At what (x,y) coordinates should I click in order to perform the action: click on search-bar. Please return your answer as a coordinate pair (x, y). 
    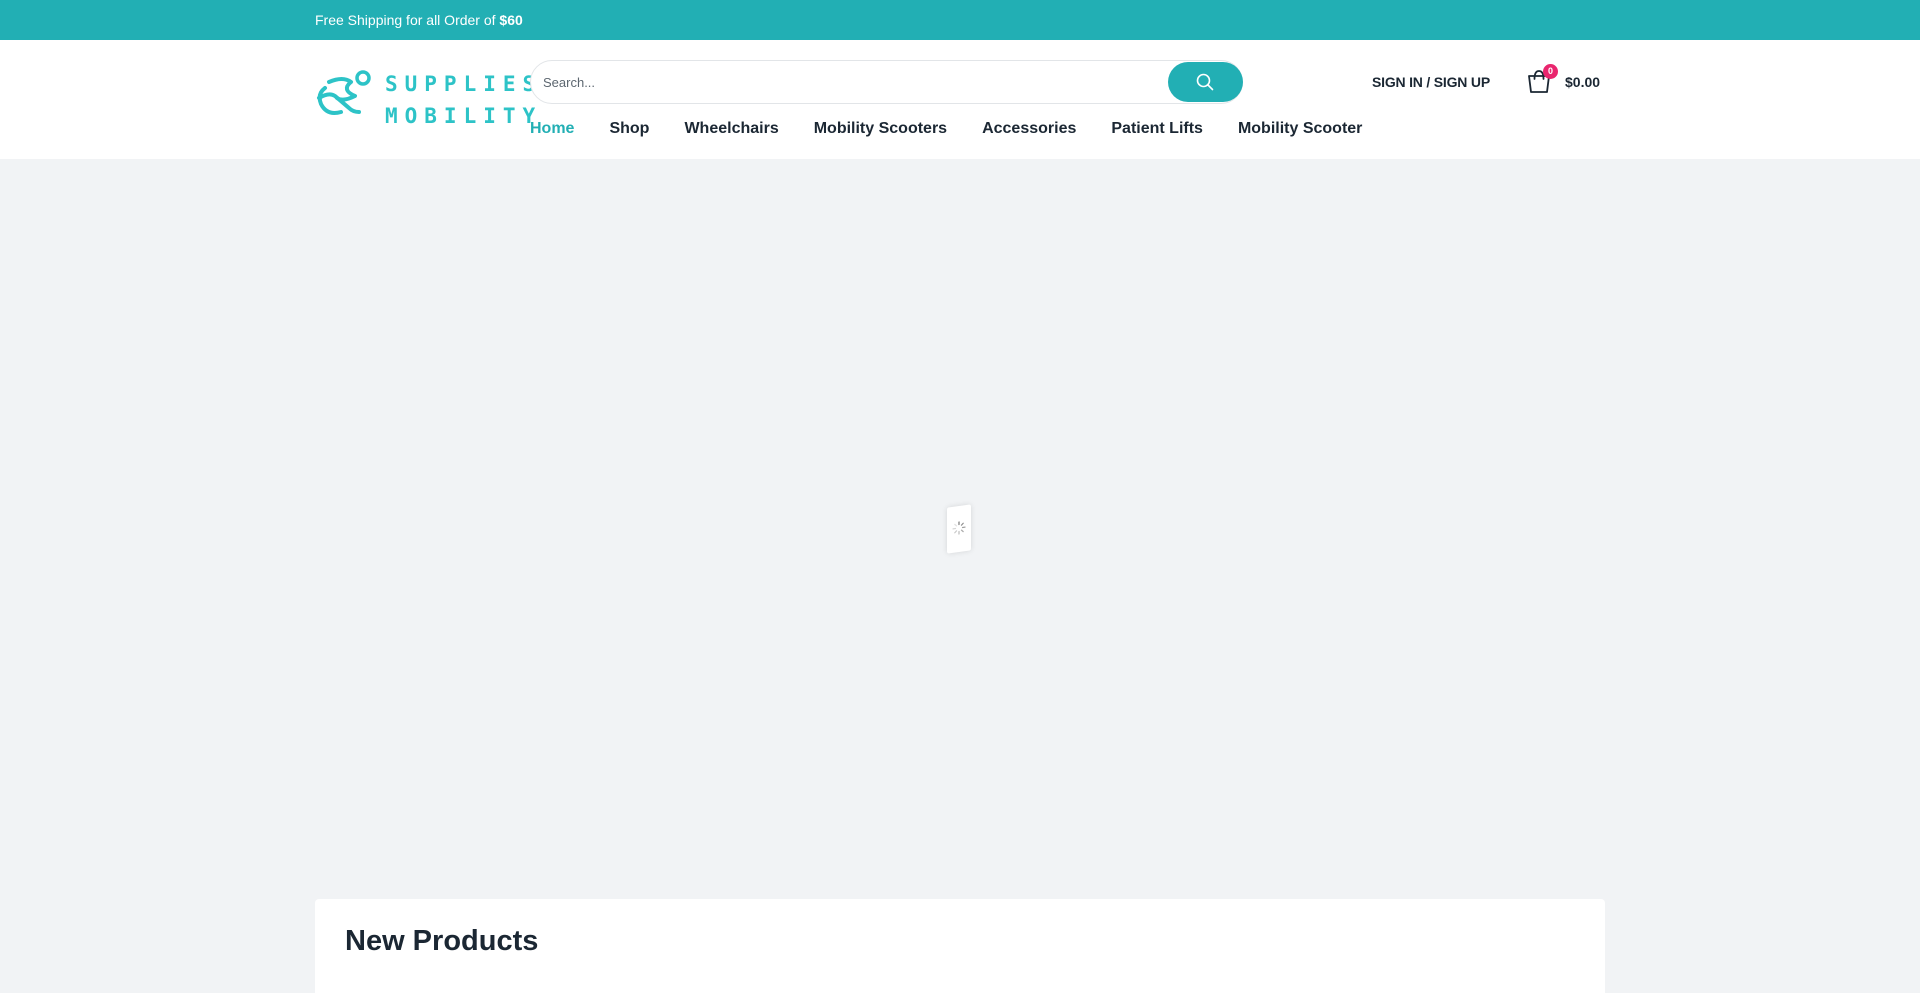
    Looking at the image, I should click on (886, 82).